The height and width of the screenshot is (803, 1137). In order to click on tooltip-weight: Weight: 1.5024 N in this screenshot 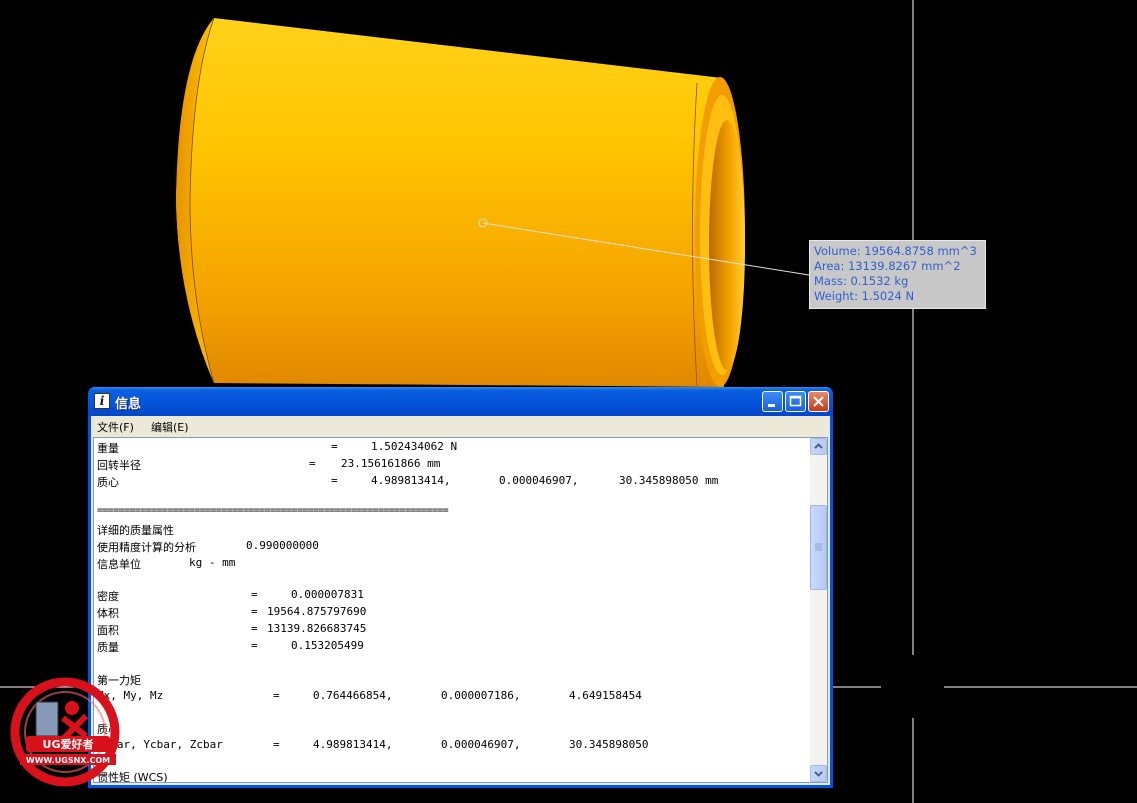, I will do `click(864, 296)`.